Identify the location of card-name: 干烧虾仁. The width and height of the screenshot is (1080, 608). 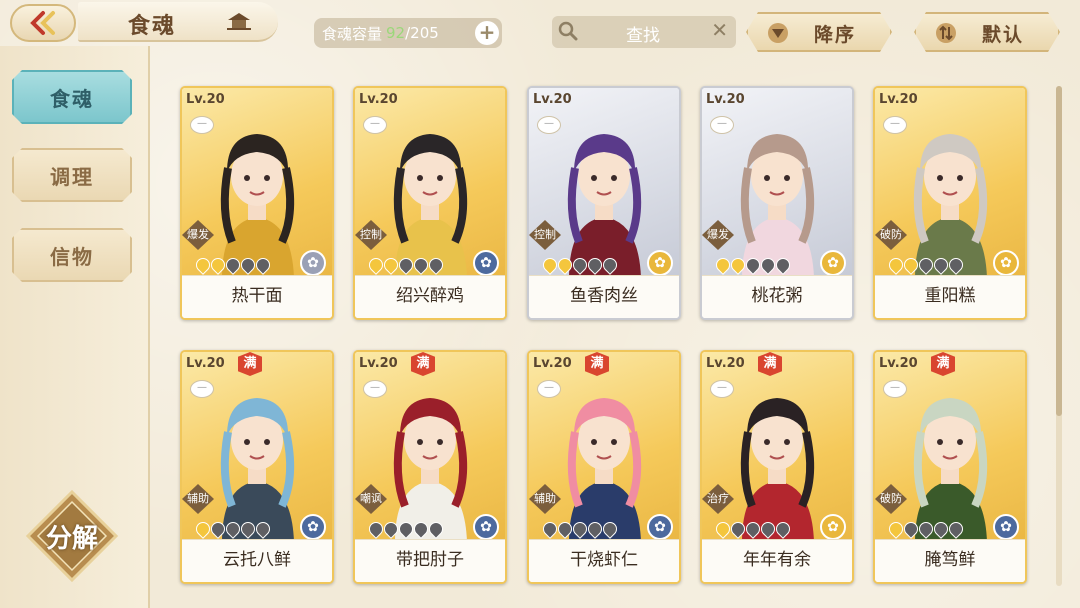
(604, 560).